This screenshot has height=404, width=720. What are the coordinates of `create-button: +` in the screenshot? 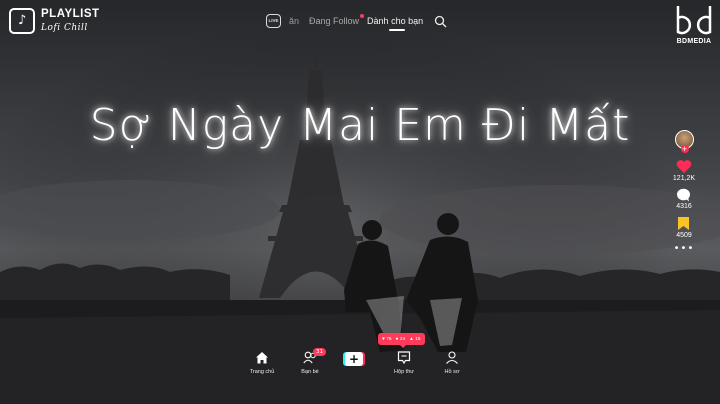 It's located at (354, 359).